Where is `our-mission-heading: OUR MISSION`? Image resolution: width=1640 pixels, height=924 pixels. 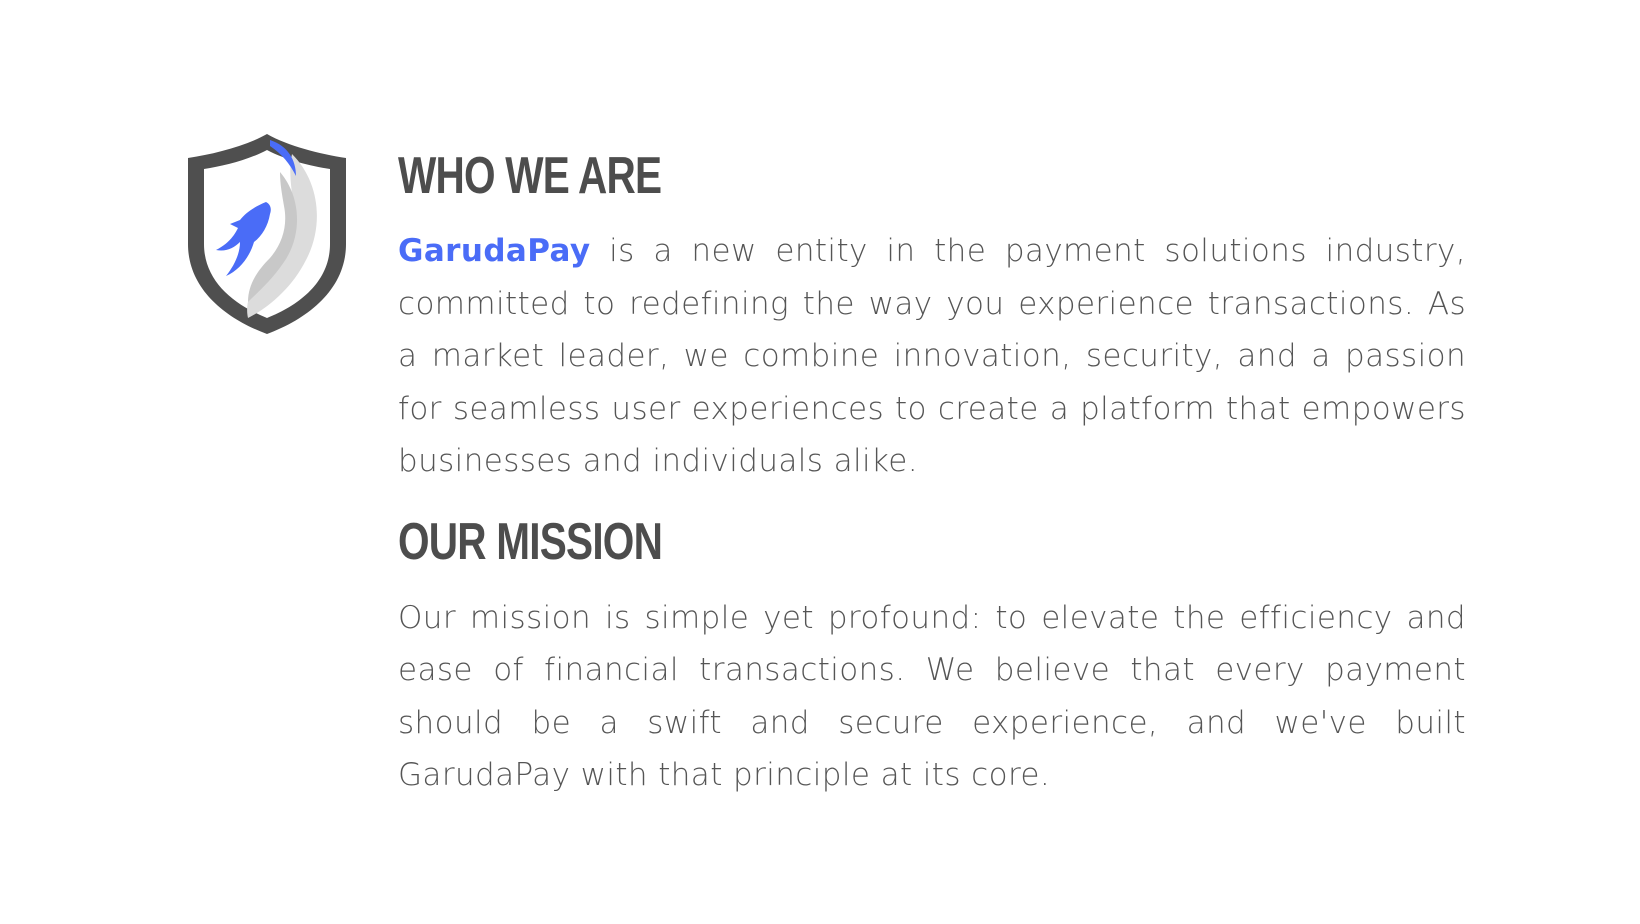
our-mission-heading: OUR MISSION is located at coordinates (530, 541).